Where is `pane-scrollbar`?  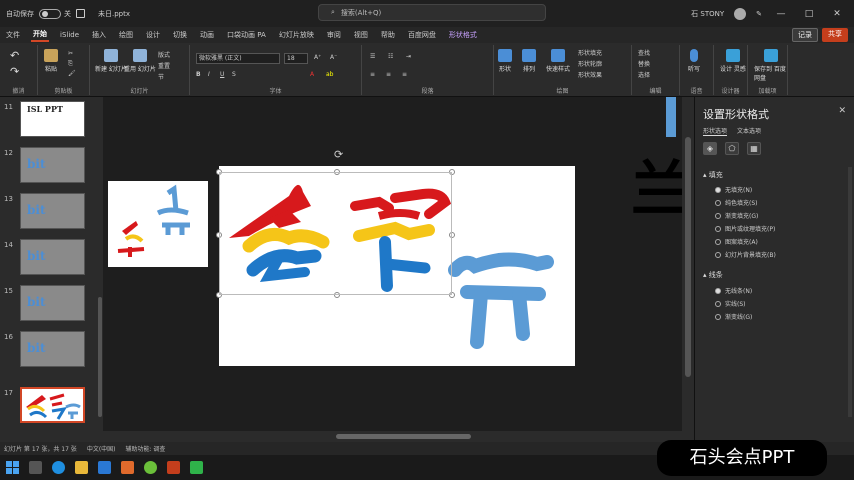 pane-scrollbar is located at coordinates (850, 292).